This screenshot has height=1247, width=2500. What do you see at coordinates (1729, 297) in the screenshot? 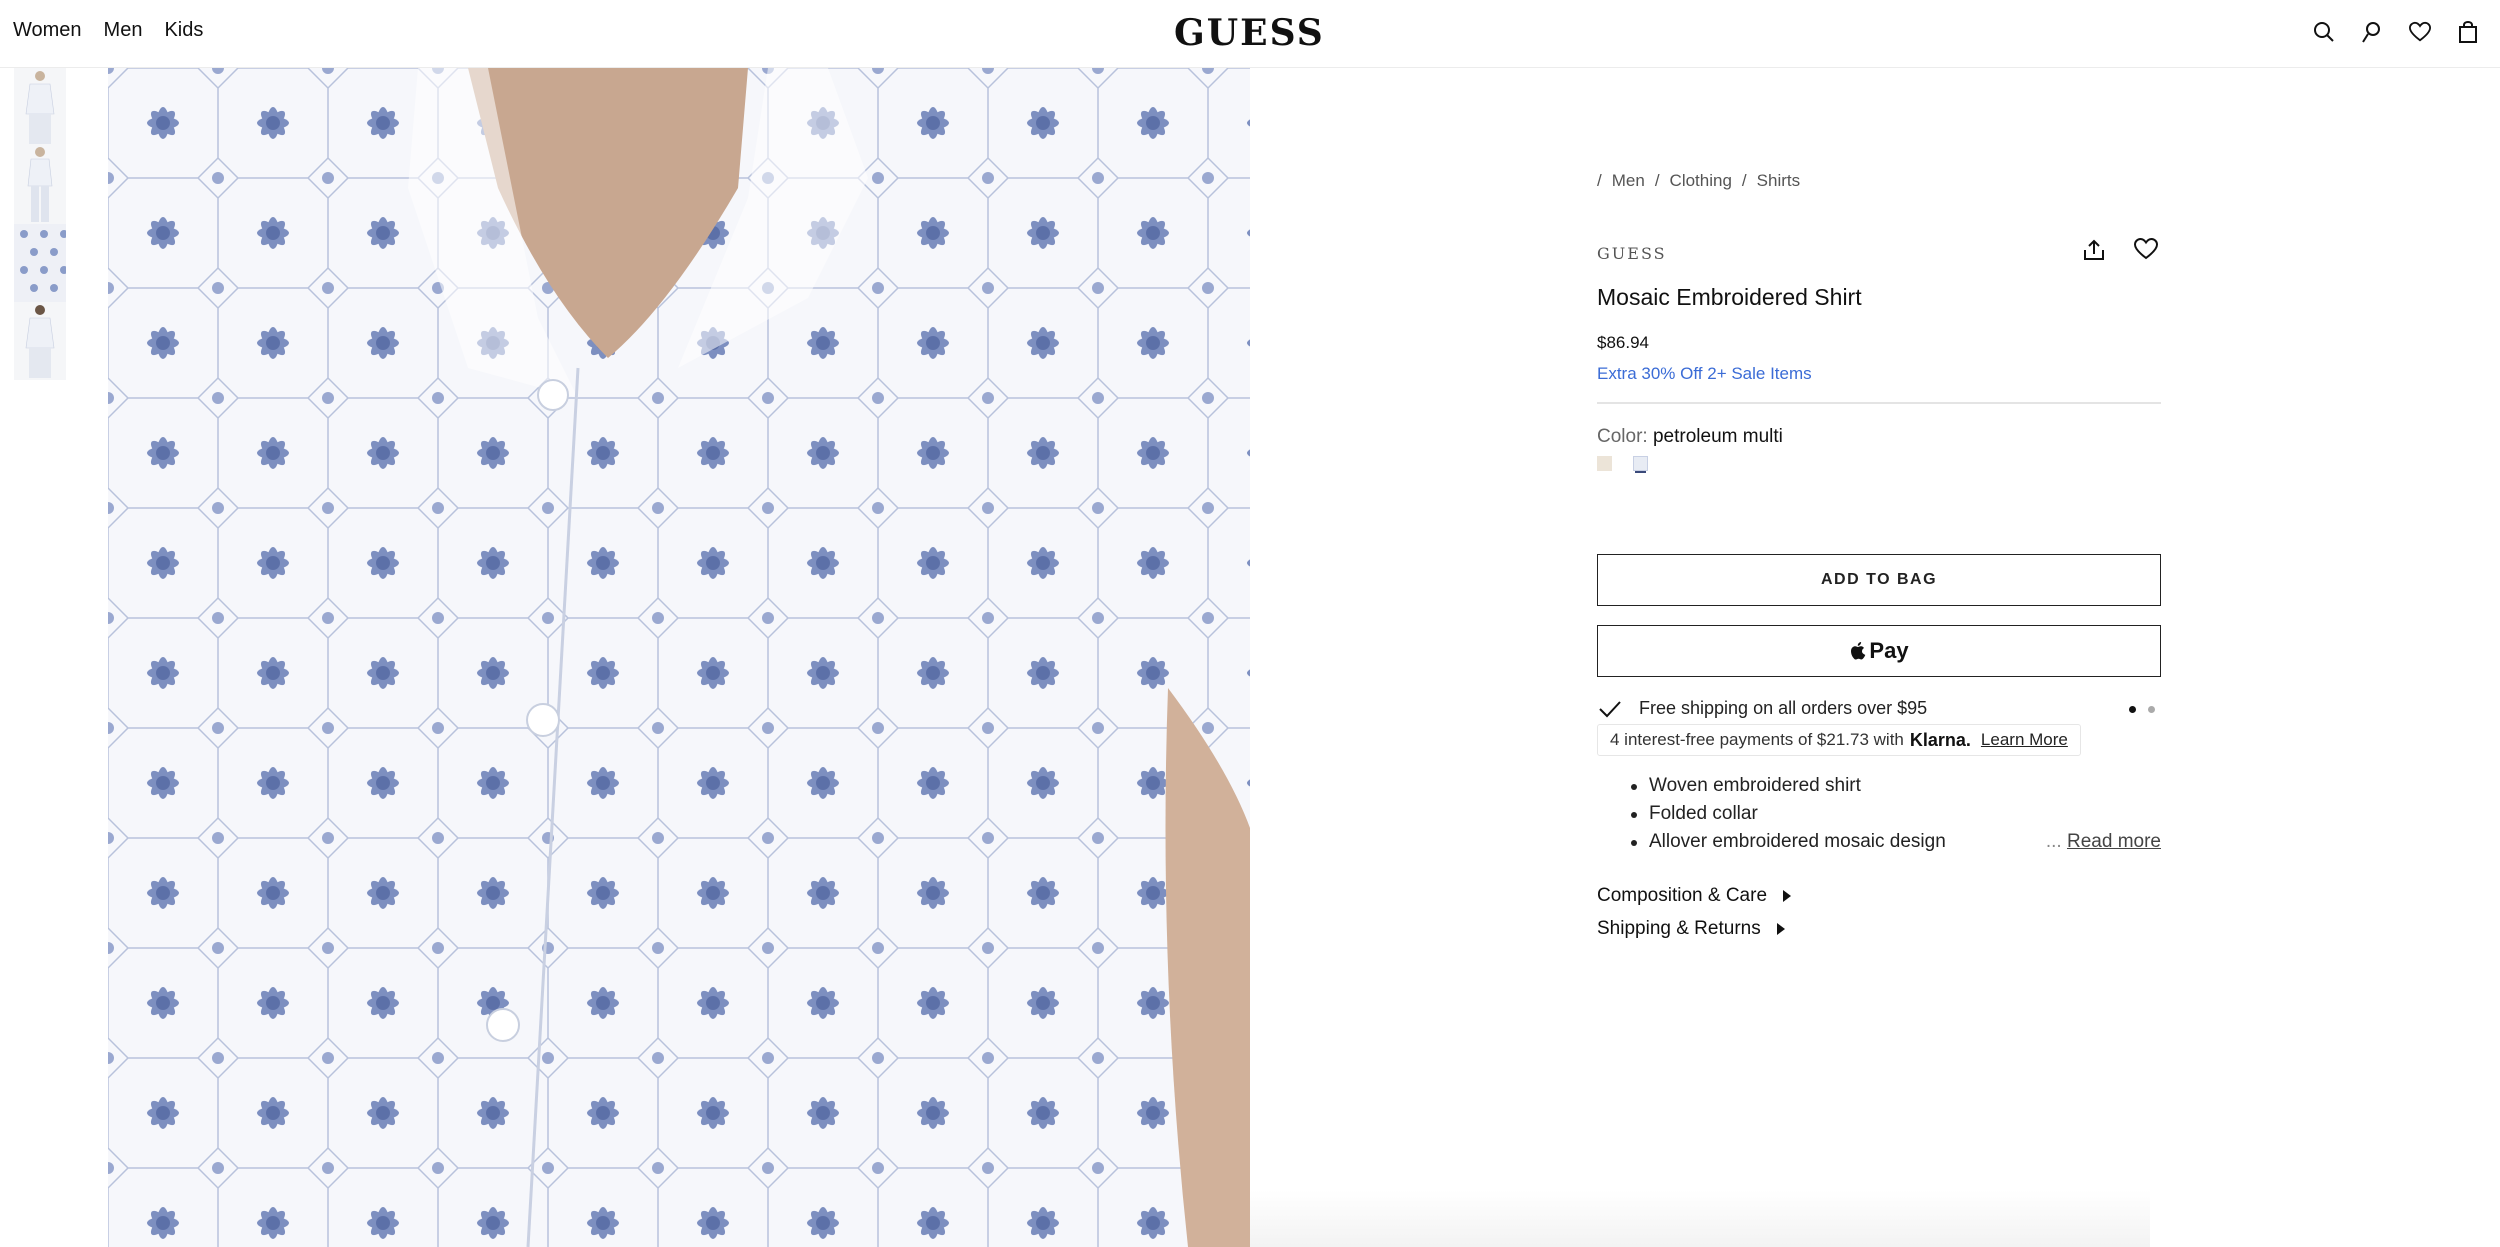
I see `product-title: Mosaic Embroidered Shirt` at bounding box center [1729, 297].